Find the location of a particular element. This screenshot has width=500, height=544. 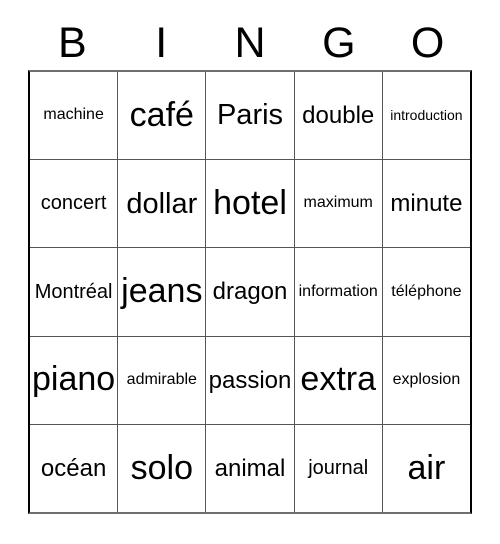

bingo-row: concert dollar hotel maximum minute is located at coordinates (250, 204).